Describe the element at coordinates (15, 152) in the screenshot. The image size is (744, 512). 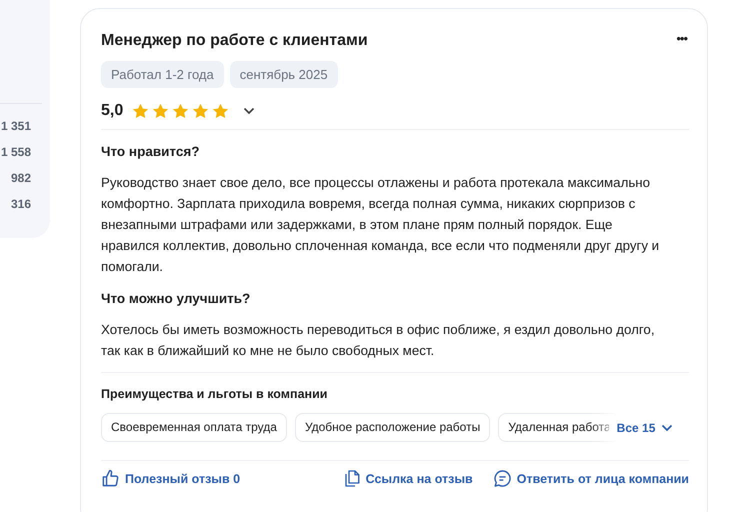
I see `count-label: 1 558` at that location.